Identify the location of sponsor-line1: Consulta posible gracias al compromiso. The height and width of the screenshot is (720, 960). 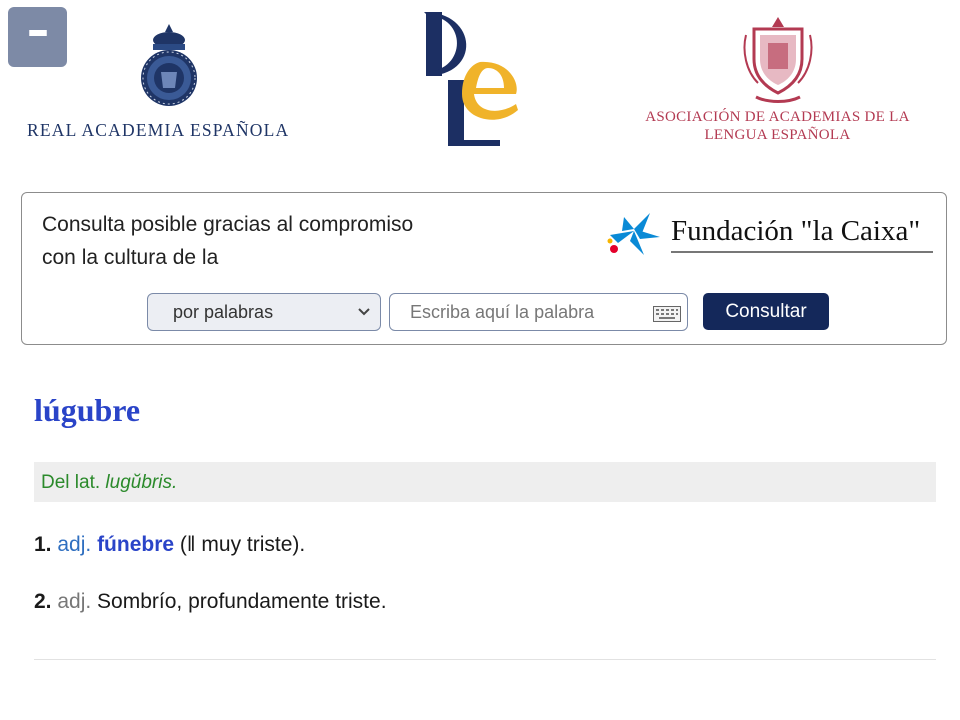
(228, 224).